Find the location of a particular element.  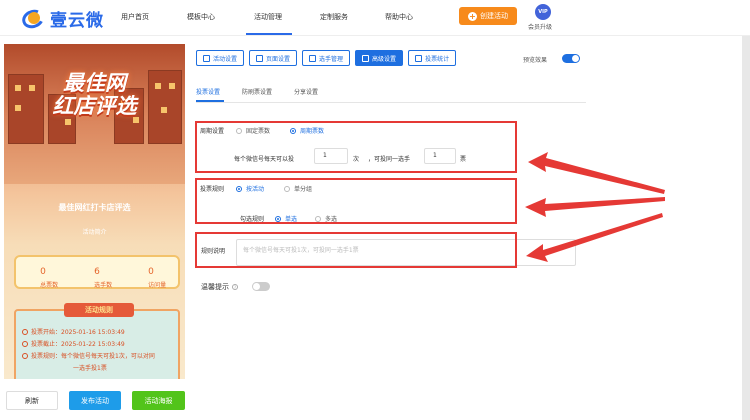

annotation-arrows is located at coordinates (595, 207).